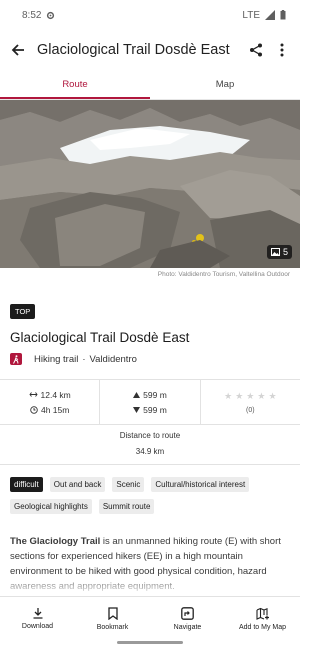 This screenshot has width=320, height=650. What do you see at coordinates (150, 435) in the screenshot?
I see `distance-to-route-label: Distance to route` at bounding box center [150, 435].